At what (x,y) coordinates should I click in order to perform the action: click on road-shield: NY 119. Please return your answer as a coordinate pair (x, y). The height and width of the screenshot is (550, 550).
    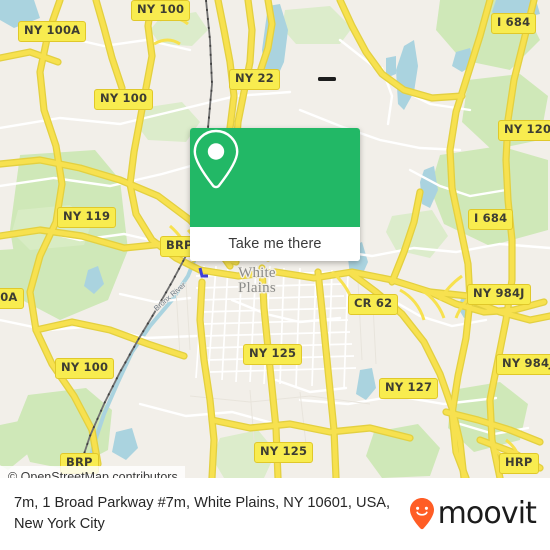
    Looking at the image, I should click on (87, 217).